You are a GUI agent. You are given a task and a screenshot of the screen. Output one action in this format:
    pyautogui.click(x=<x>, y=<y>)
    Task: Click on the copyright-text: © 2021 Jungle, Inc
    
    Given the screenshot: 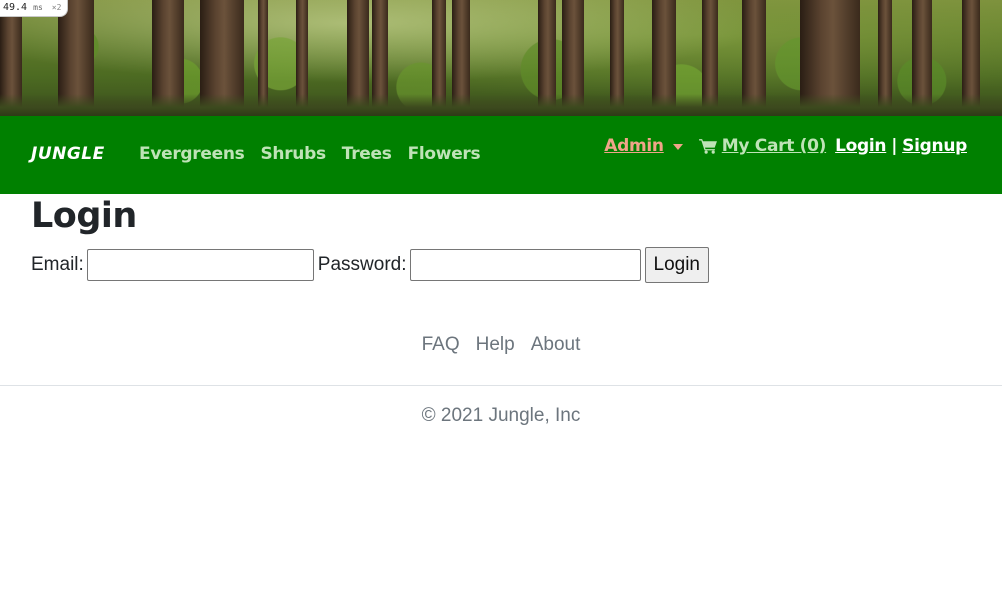 What is the action you would take?
    pyautogui.click(x=501, y=415)
    